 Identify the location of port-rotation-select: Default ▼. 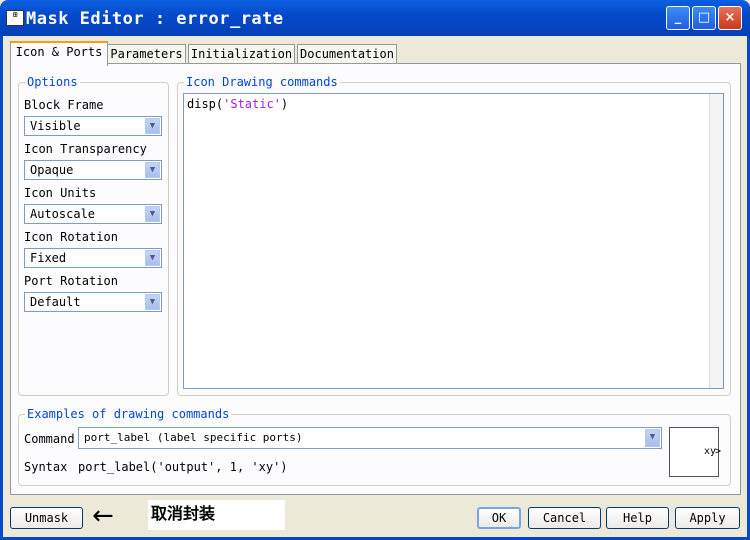
(93, 302).